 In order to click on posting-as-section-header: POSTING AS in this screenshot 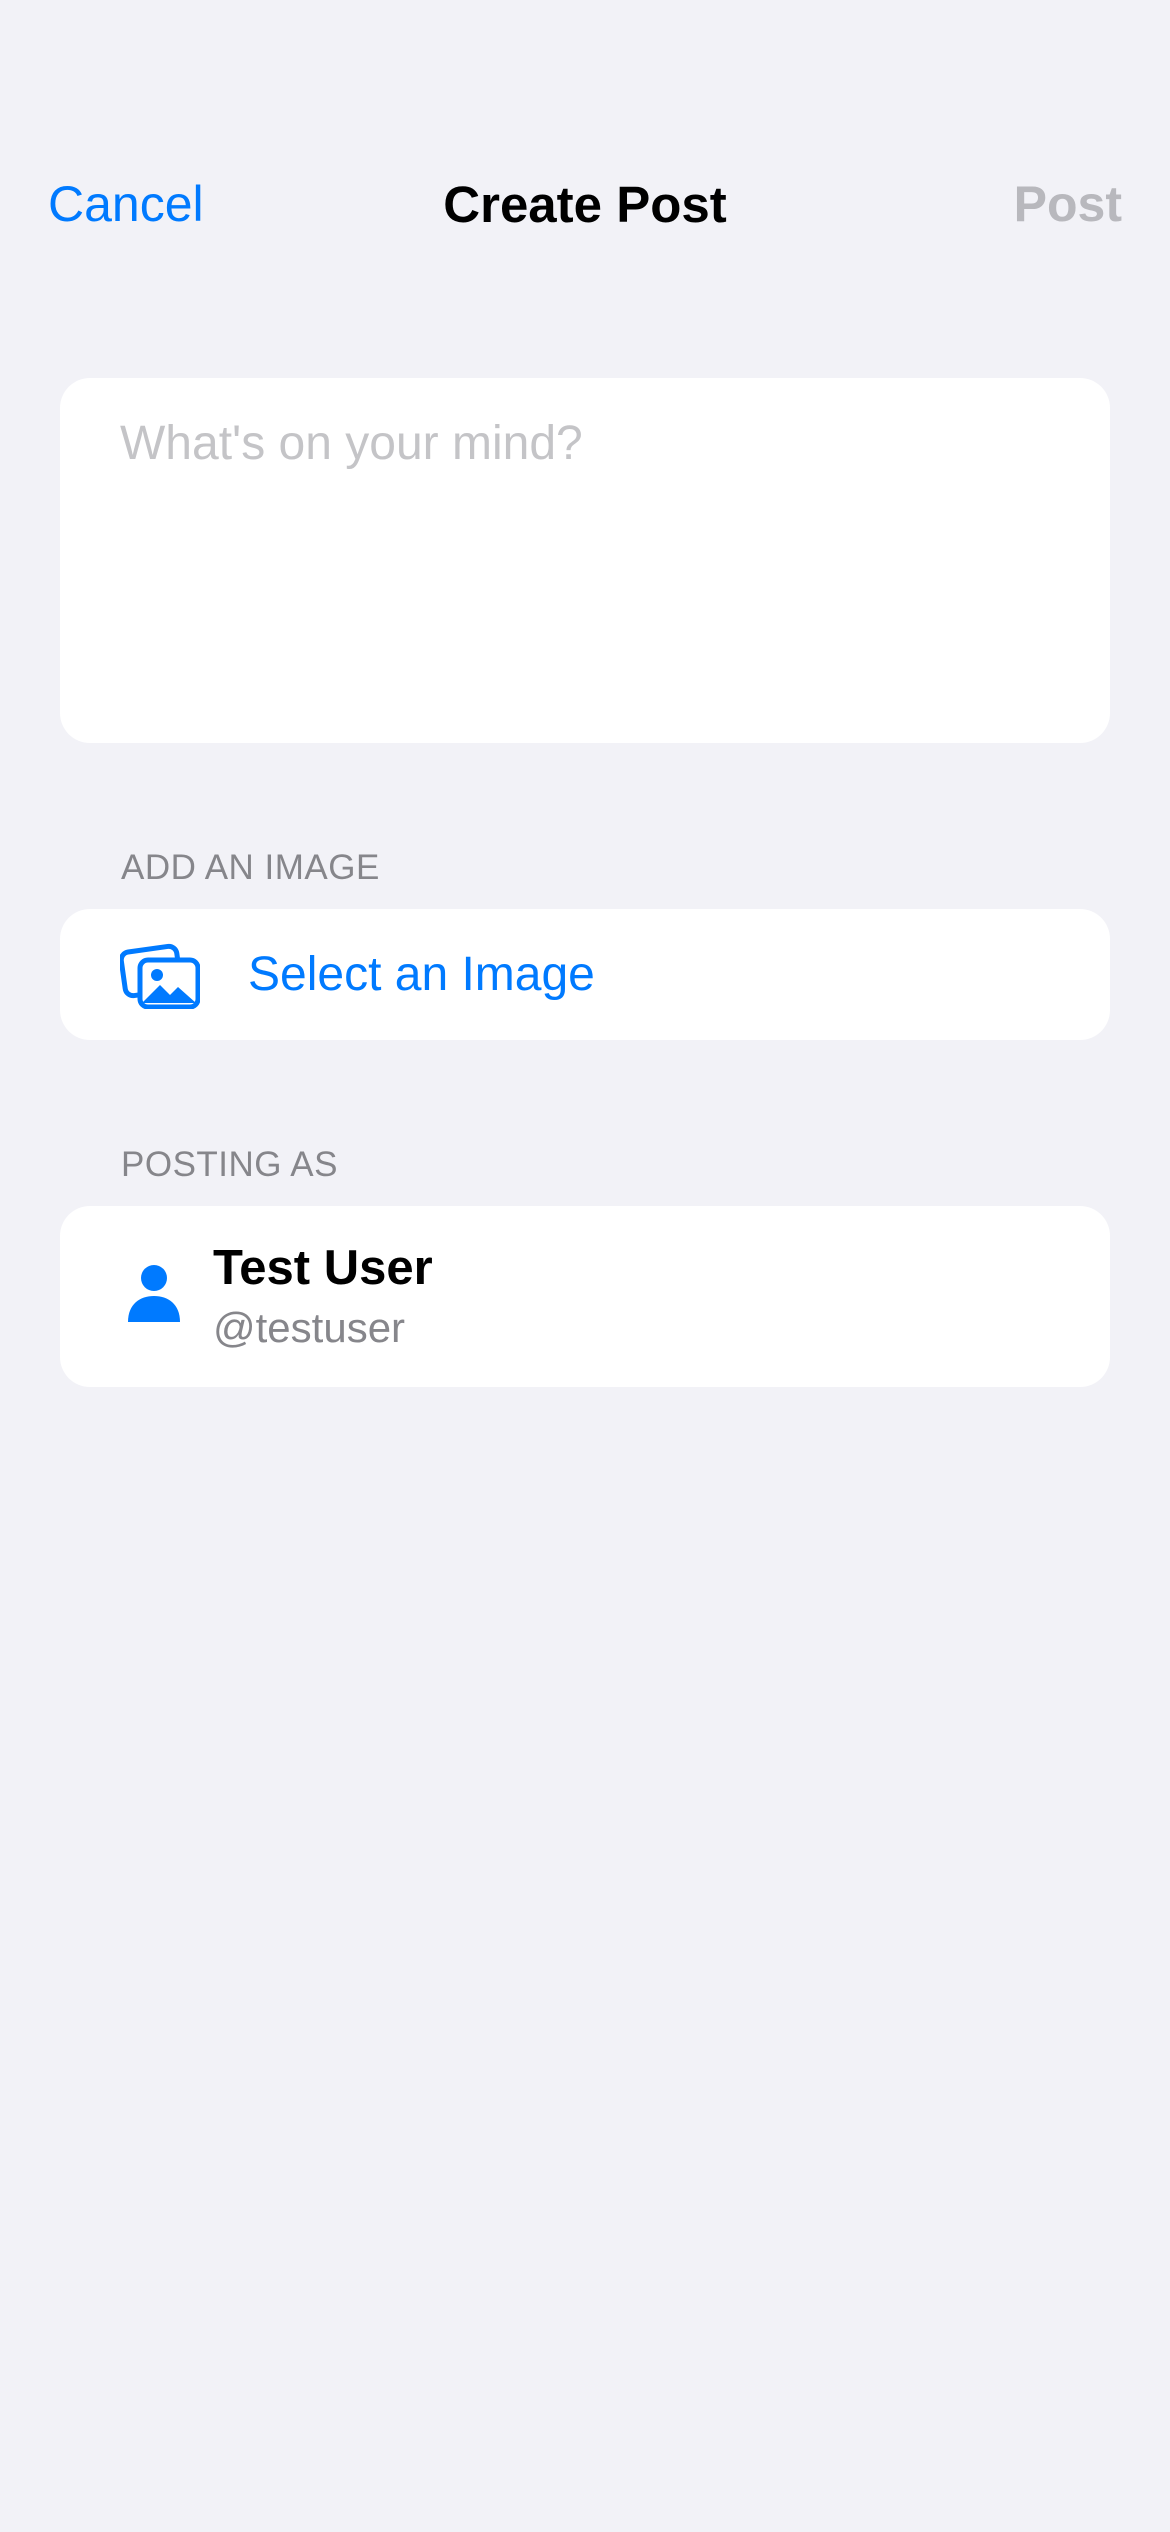, I will do `click(229, 1164)`.